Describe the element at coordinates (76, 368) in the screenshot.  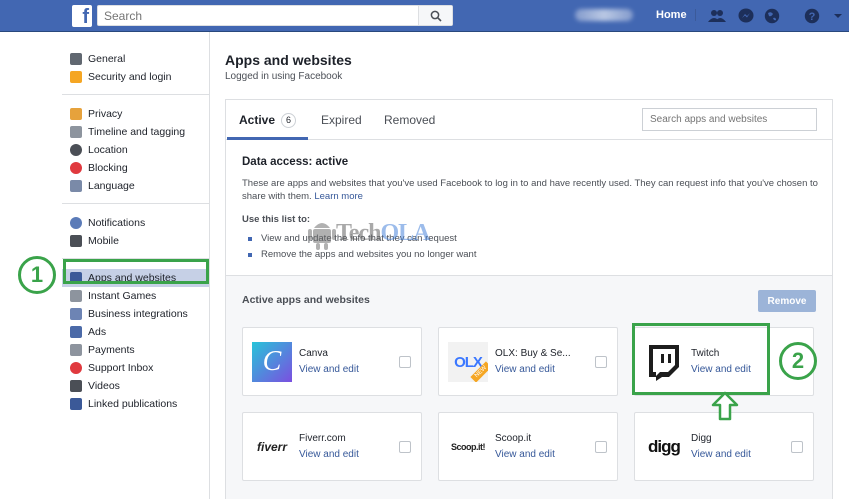
I see `support-icon` at that location.